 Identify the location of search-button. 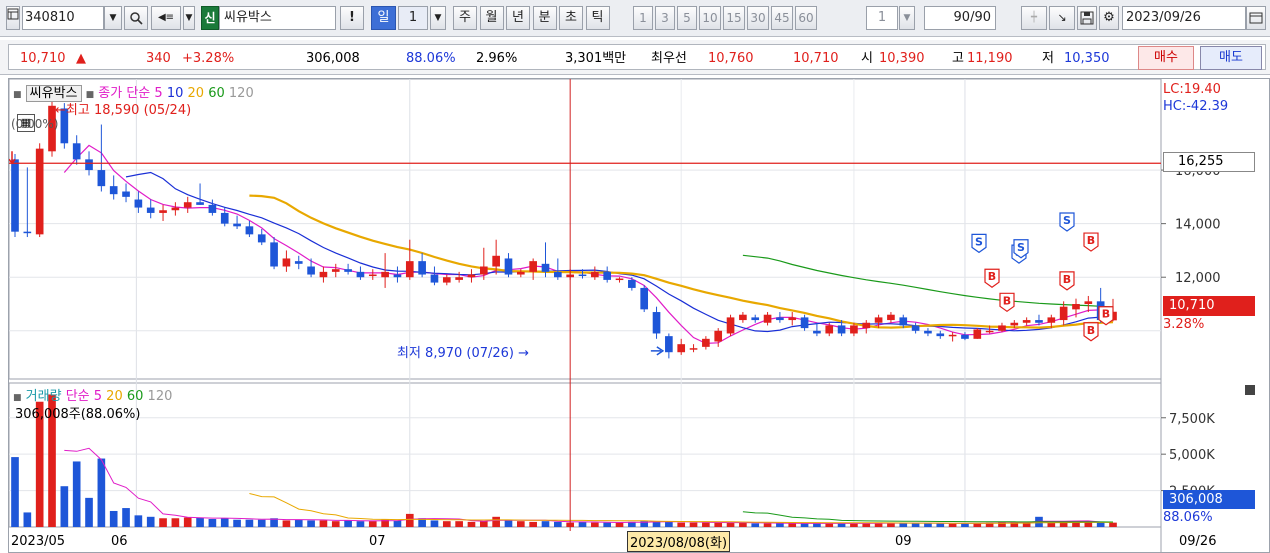
(136, 18).